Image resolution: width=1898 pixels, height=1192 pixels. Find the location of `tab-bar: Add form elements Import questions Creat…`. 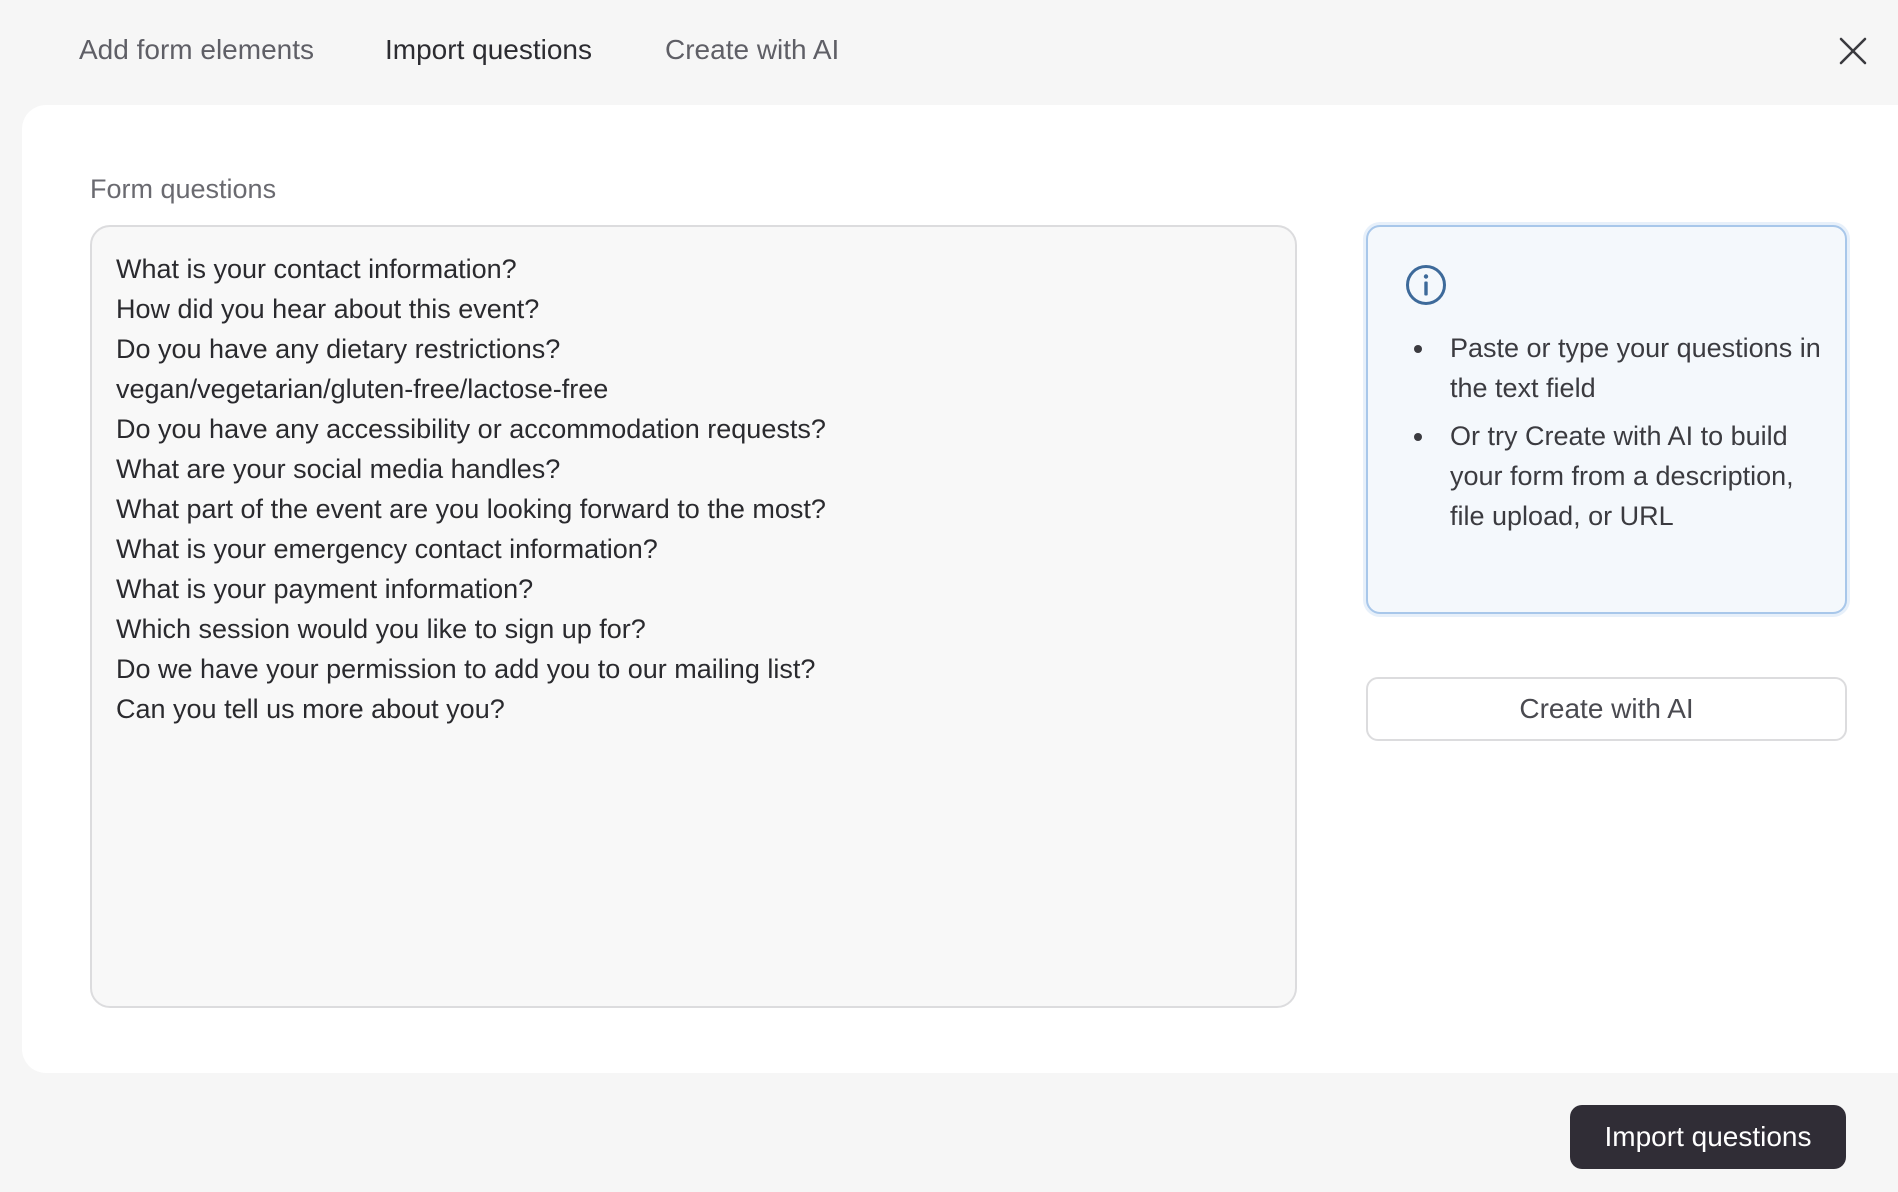

tab-bar: Add form elements Import questions Creat… is located at coordinates (949, 50).